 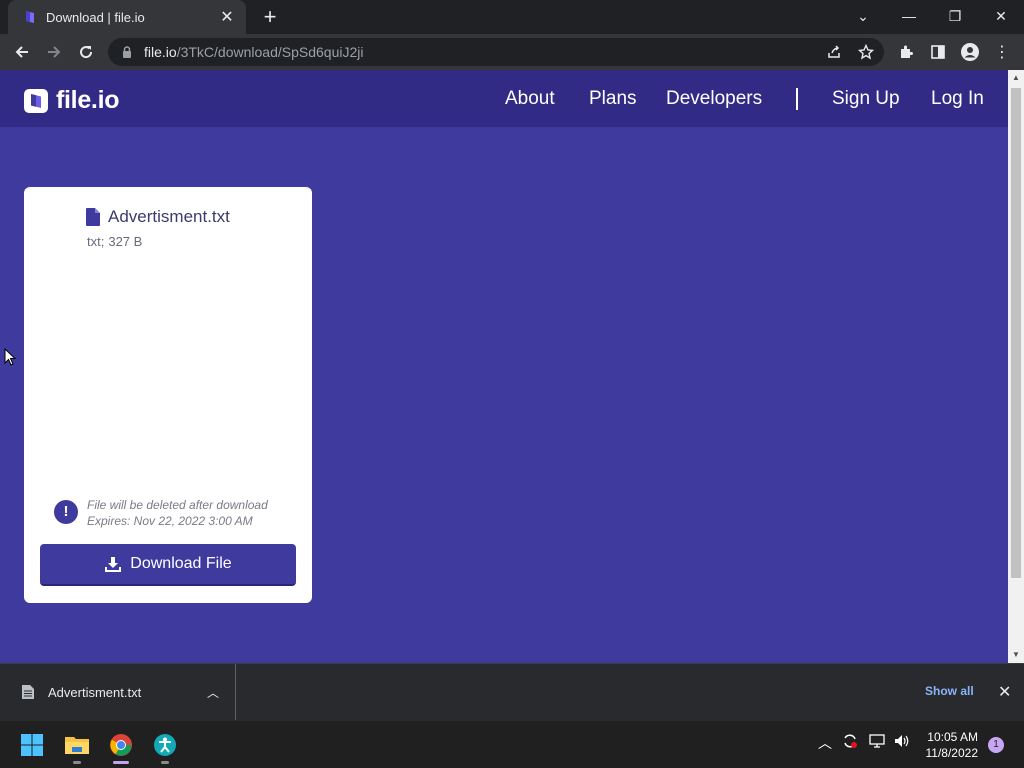 I want to click on forward-icon, so click(x=54, y=52).